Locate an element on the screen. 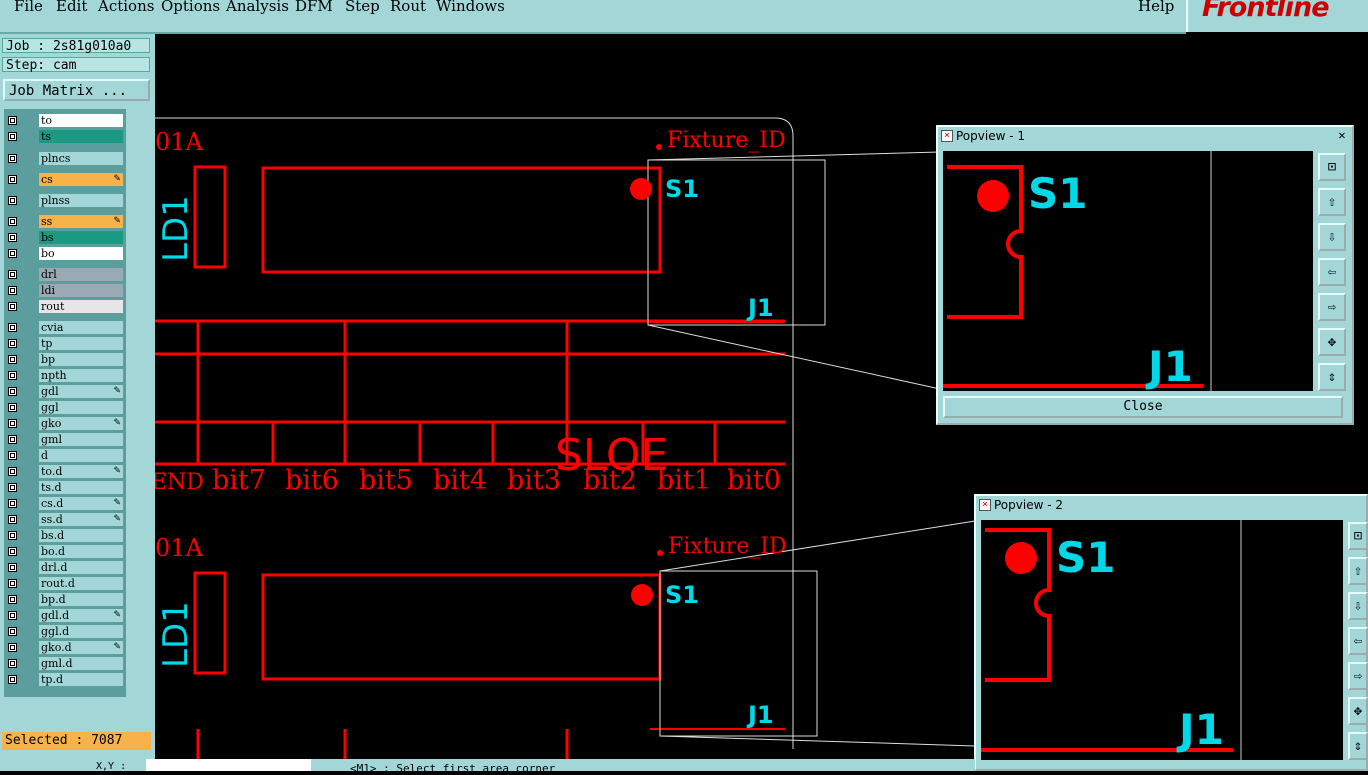 The height and width of the screenshot is (775, 1368). layer-name: rout is located at coordinates (81, 306).